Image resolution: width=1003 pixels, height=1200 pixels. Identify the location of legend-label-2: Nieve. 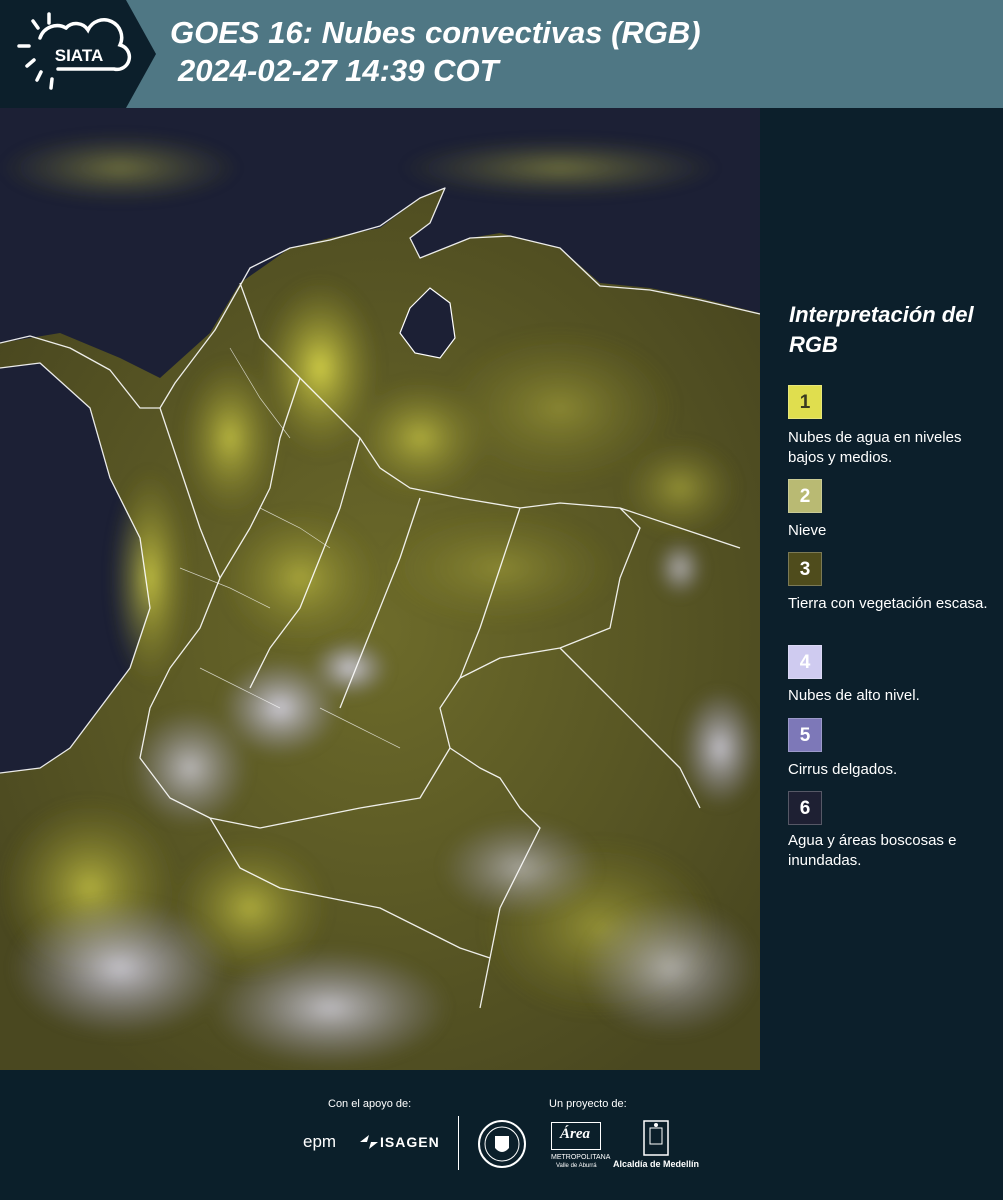
(807, 530).